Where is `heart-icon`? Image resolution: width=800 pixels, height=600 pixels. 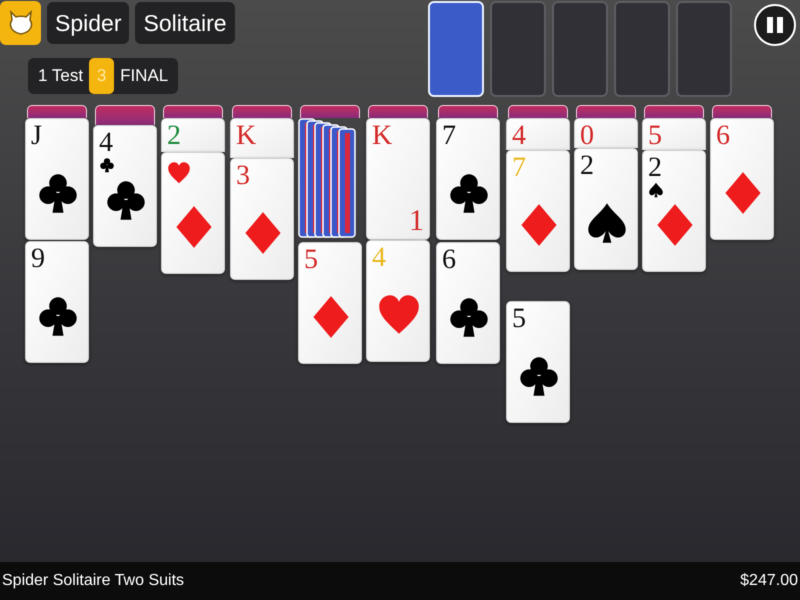 heart-icon is located at coordinates (179, 173).